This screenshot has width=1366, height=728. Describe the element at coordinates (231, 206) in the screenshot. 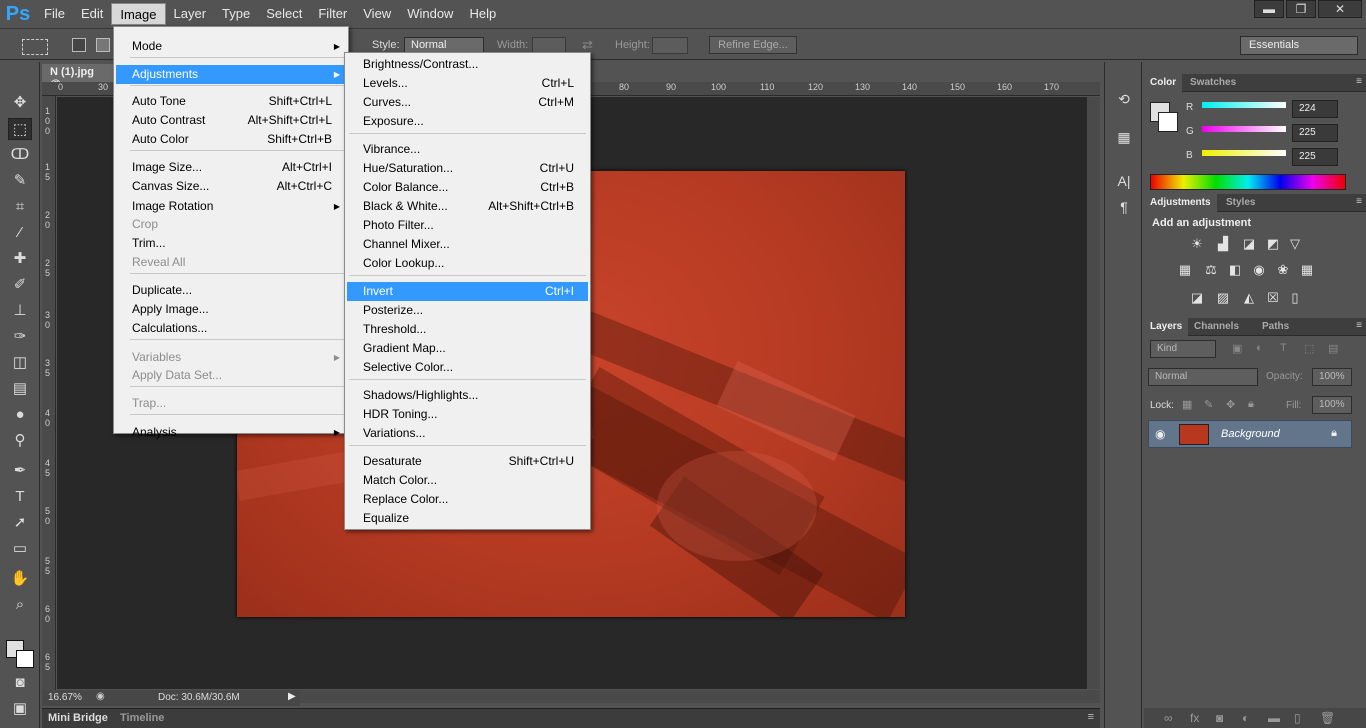

I see `menu-item-image-rotation: Image Rotation ▶` at that location.